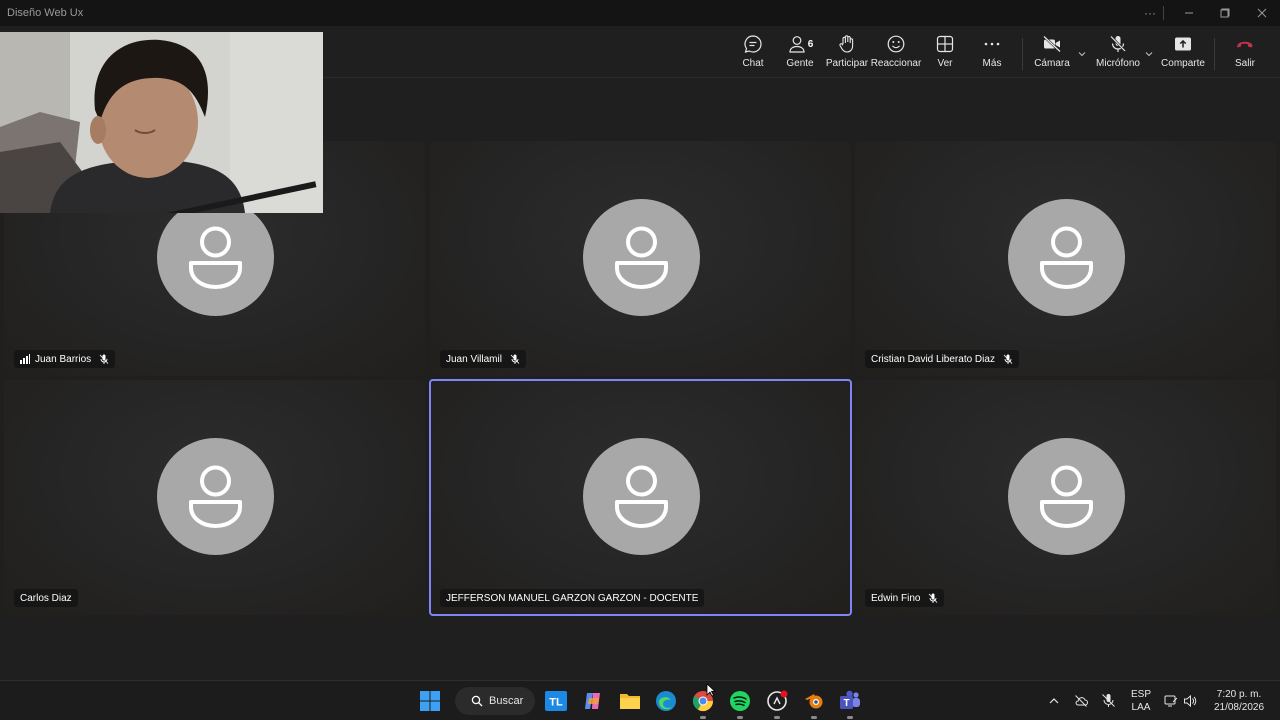 This screenshot has height=720, width=1280. What do you see at coordinates (1118, 63) in the screenshot?
I see `microphone-label: Micrófono` at bounding box center [1118, 63].